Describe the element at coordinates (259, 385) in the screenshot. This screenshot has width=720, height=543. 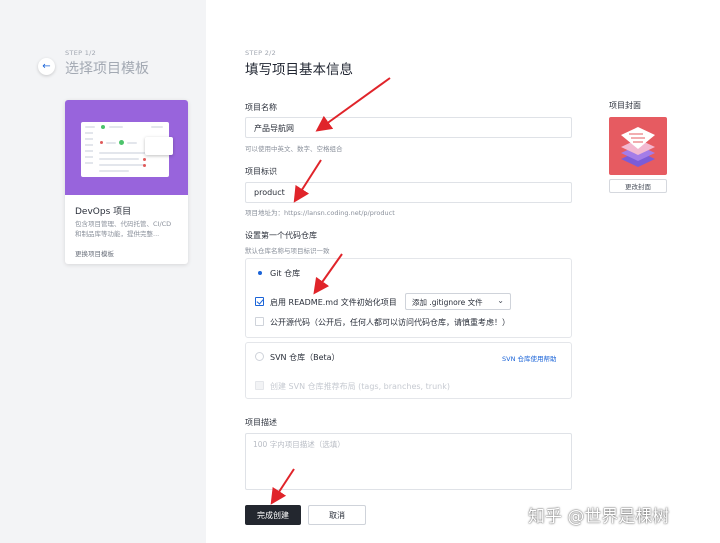
I see `svn-layout-checkbox` at that location.